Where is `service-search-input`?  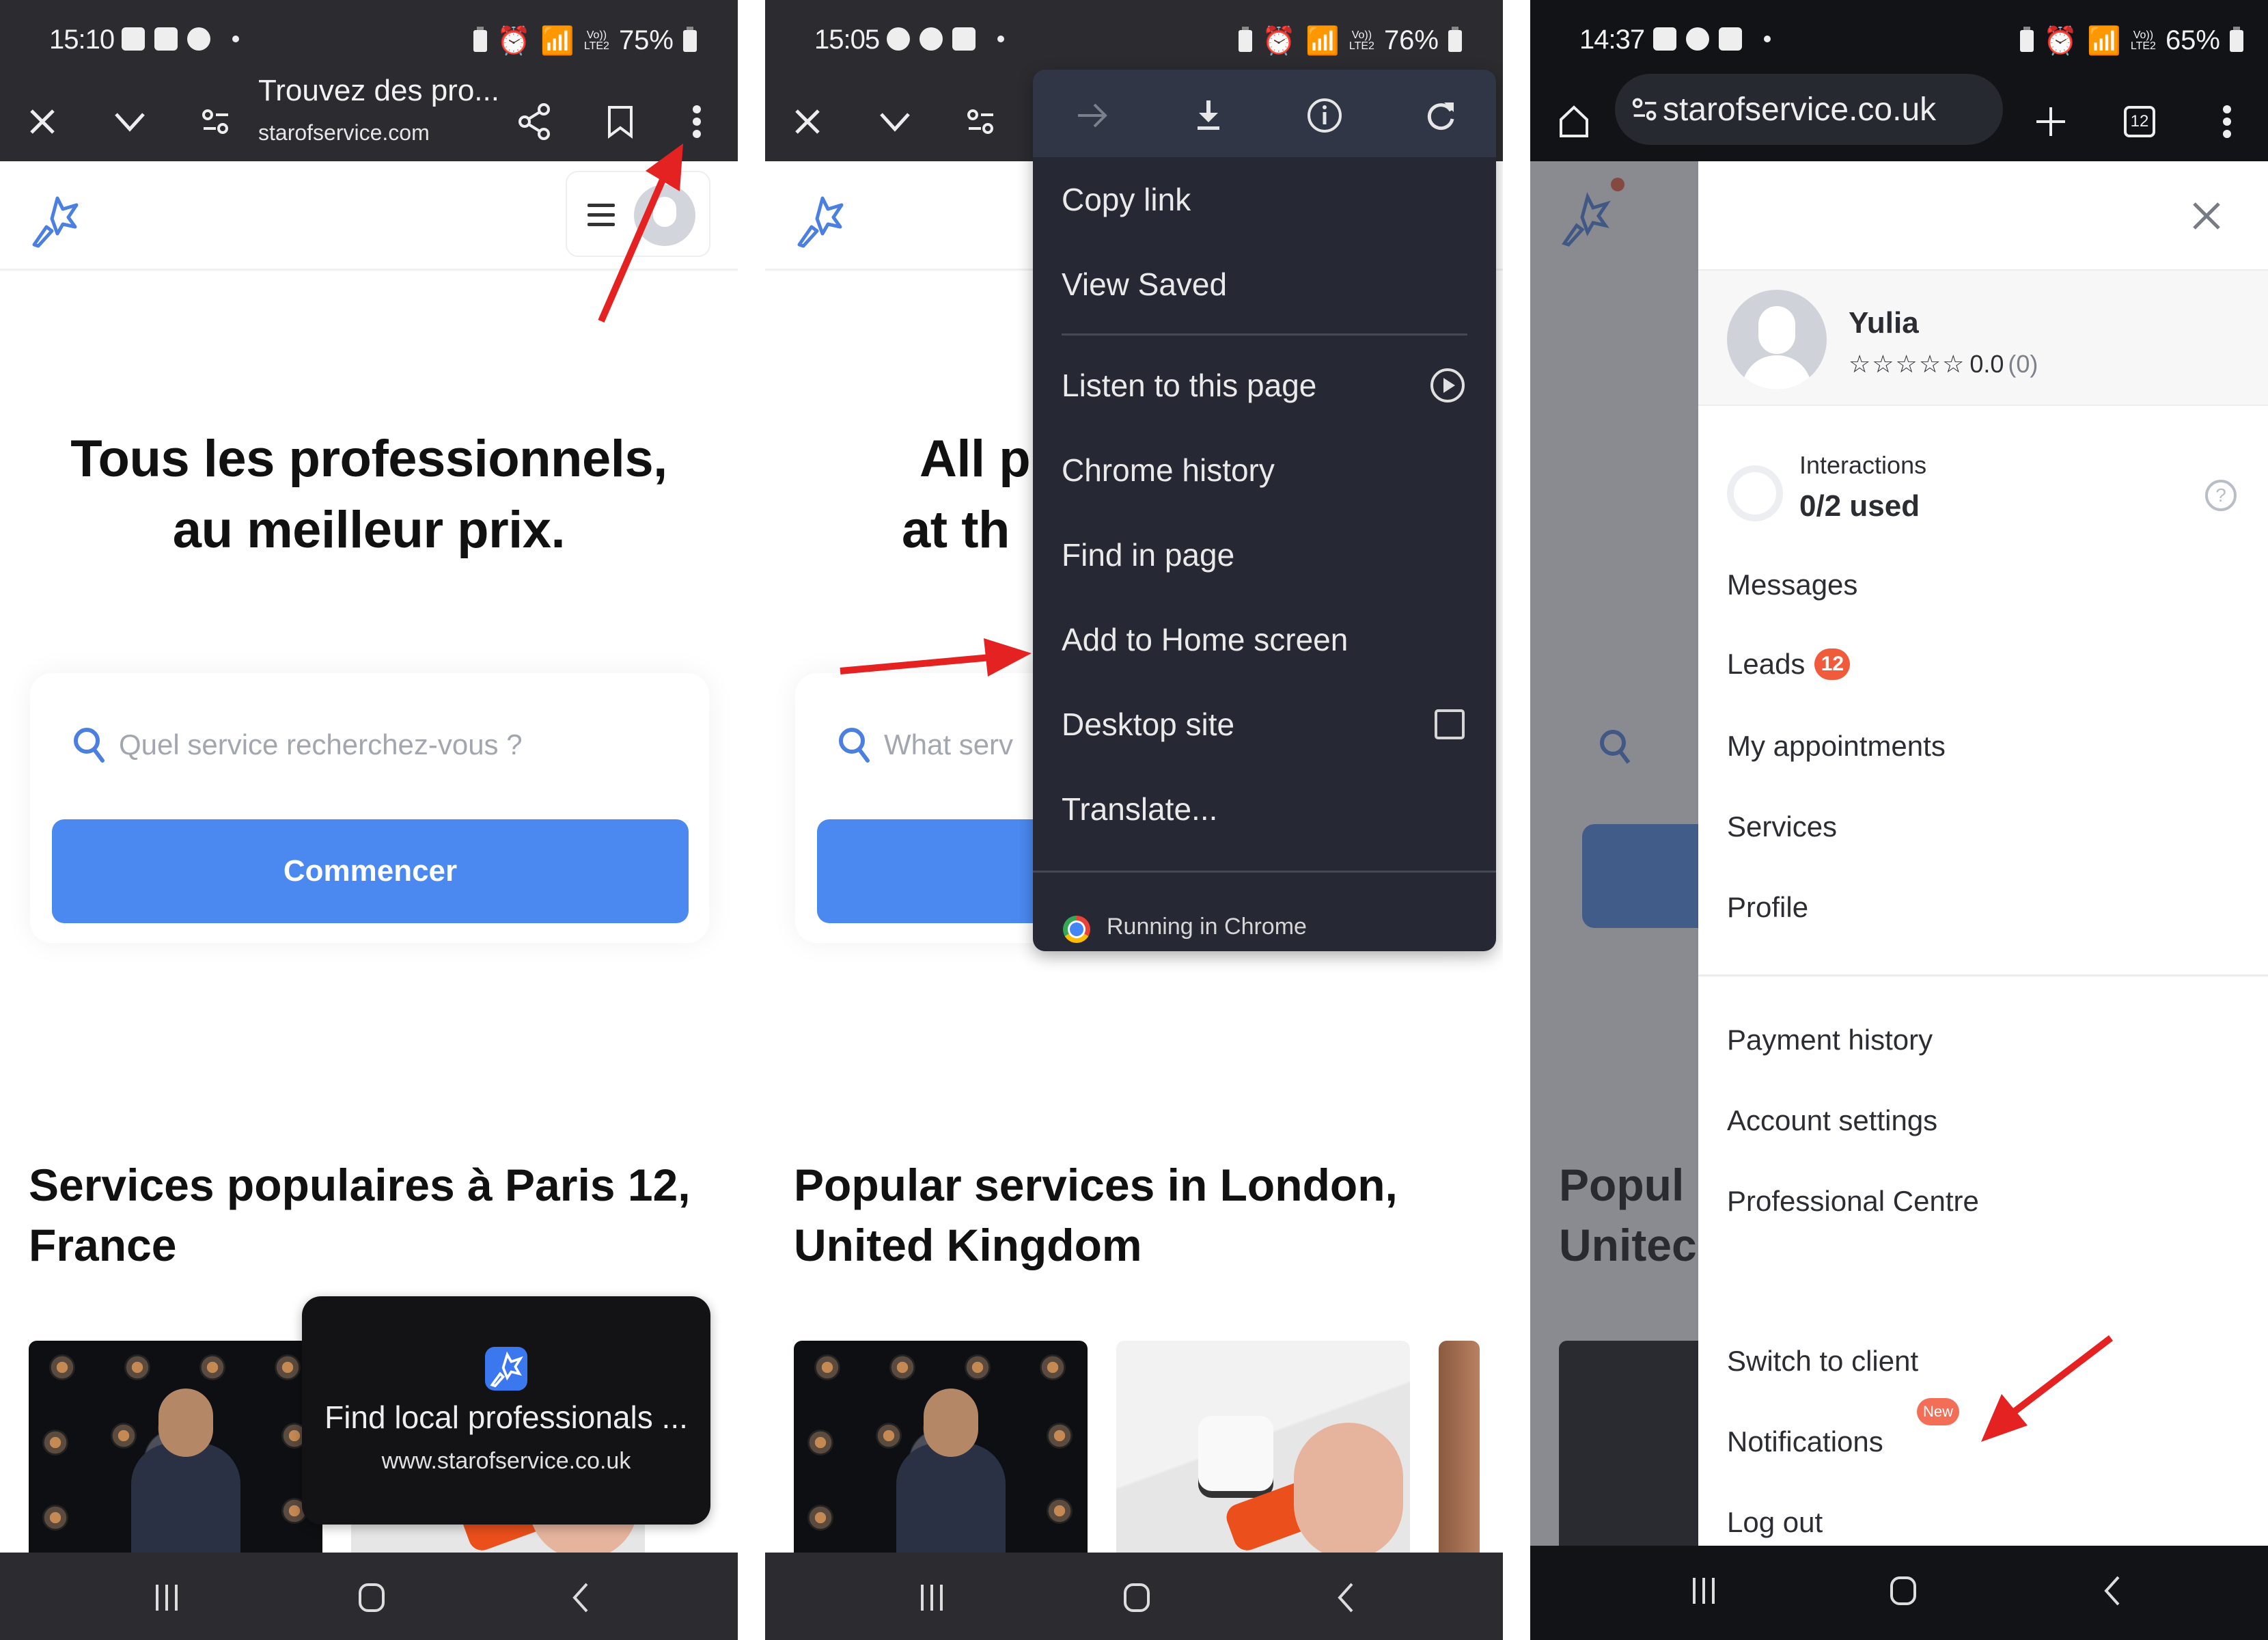
service-search-input is located at coordinates (399, 745).